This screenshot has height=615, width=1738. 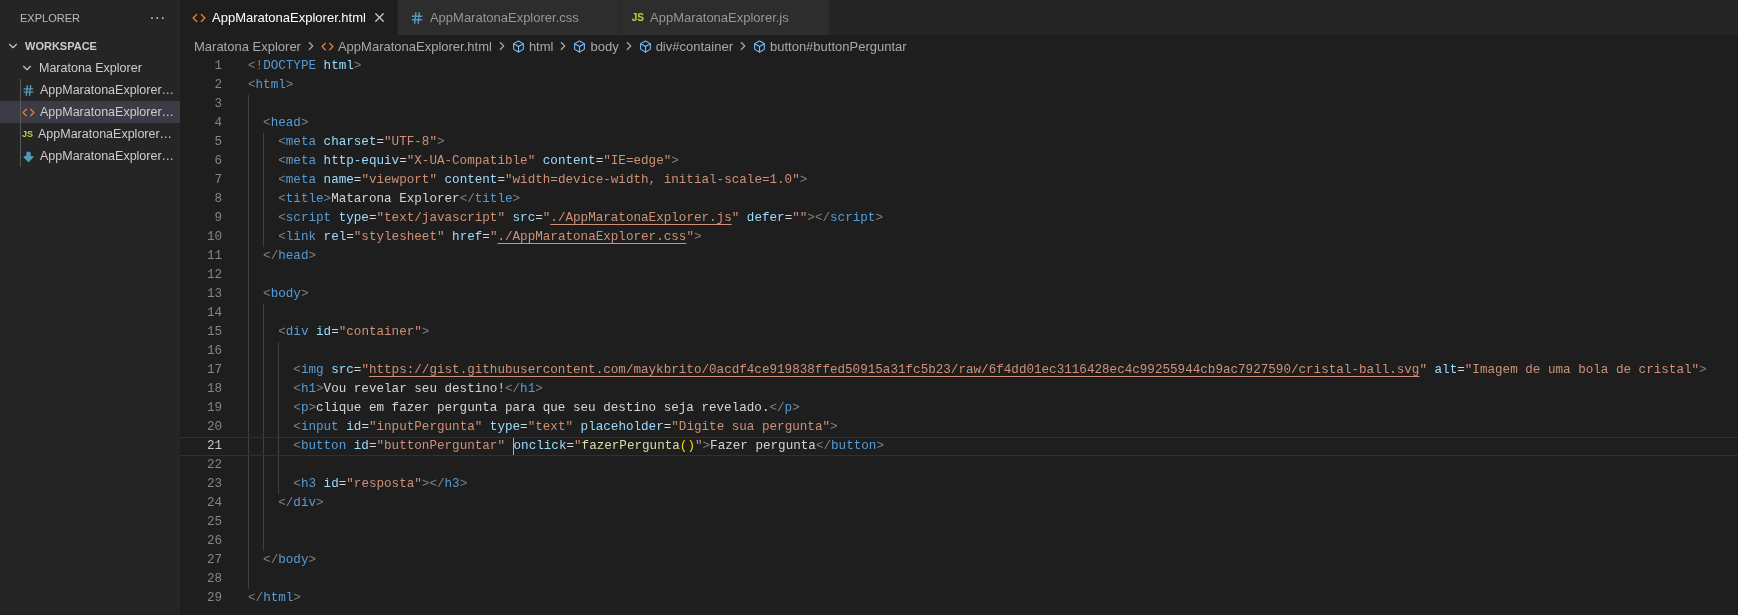 What do you see at coordinates (213, 522) in the screenshot?
I see `line-number: 25` at bounding box center [213, 522].